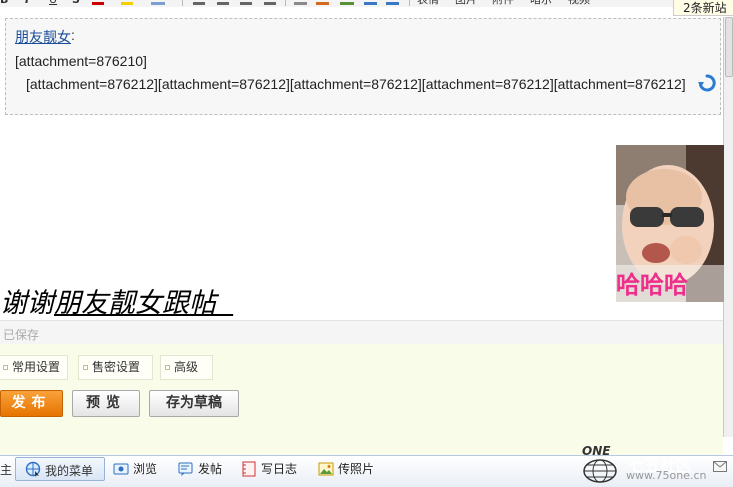 The width and height of the screenshot is (733, 487). What do you see at coordinates (666, 475) in the screenshot?
I see `watermark-url: www.75one.cn` at bounding box center [666, 475].